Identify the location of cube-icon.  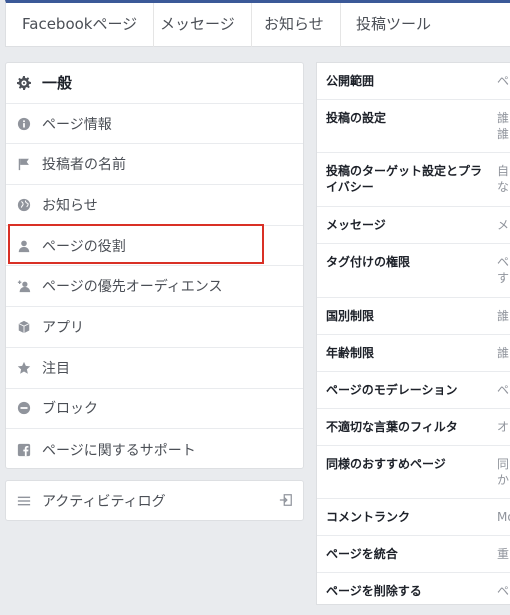
(24, 327).